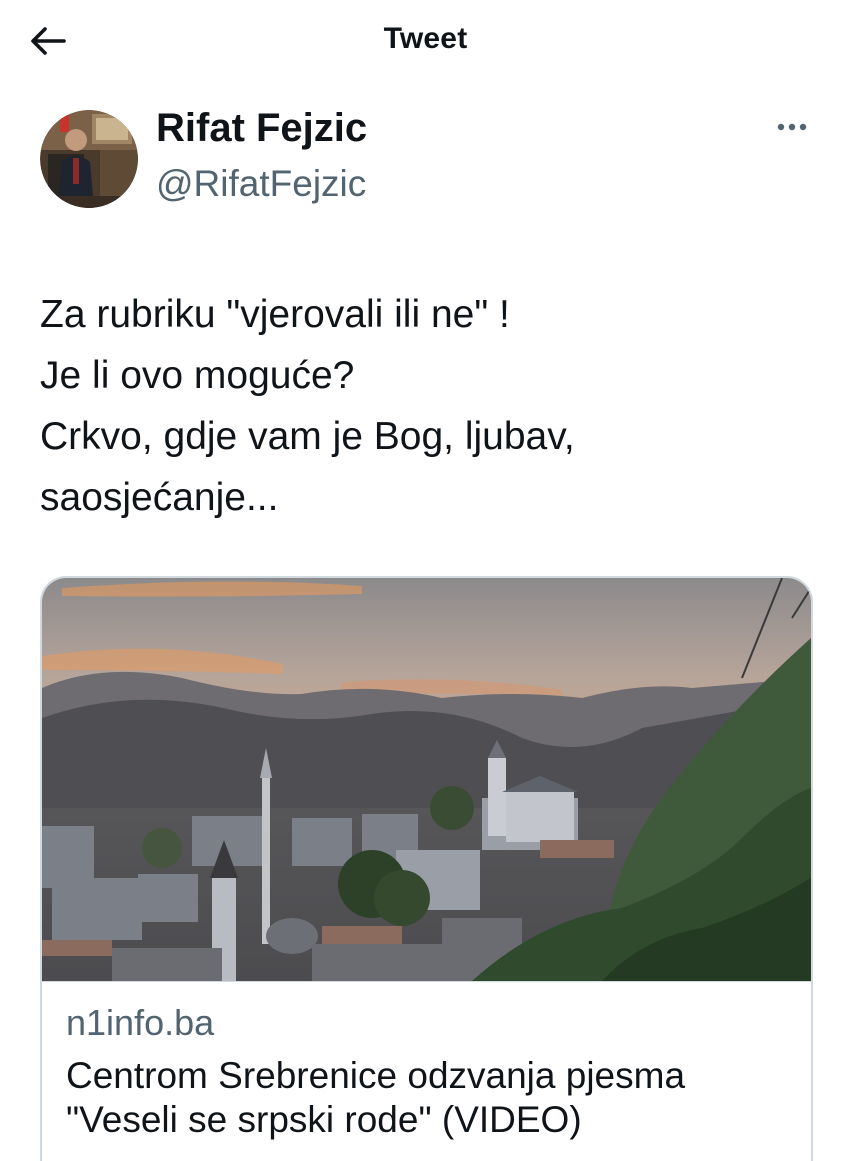 This screenshot has height=1161, width=851. Describe the element at coordinates (89, 159) in the screenshot. I see `avatar` at that location.